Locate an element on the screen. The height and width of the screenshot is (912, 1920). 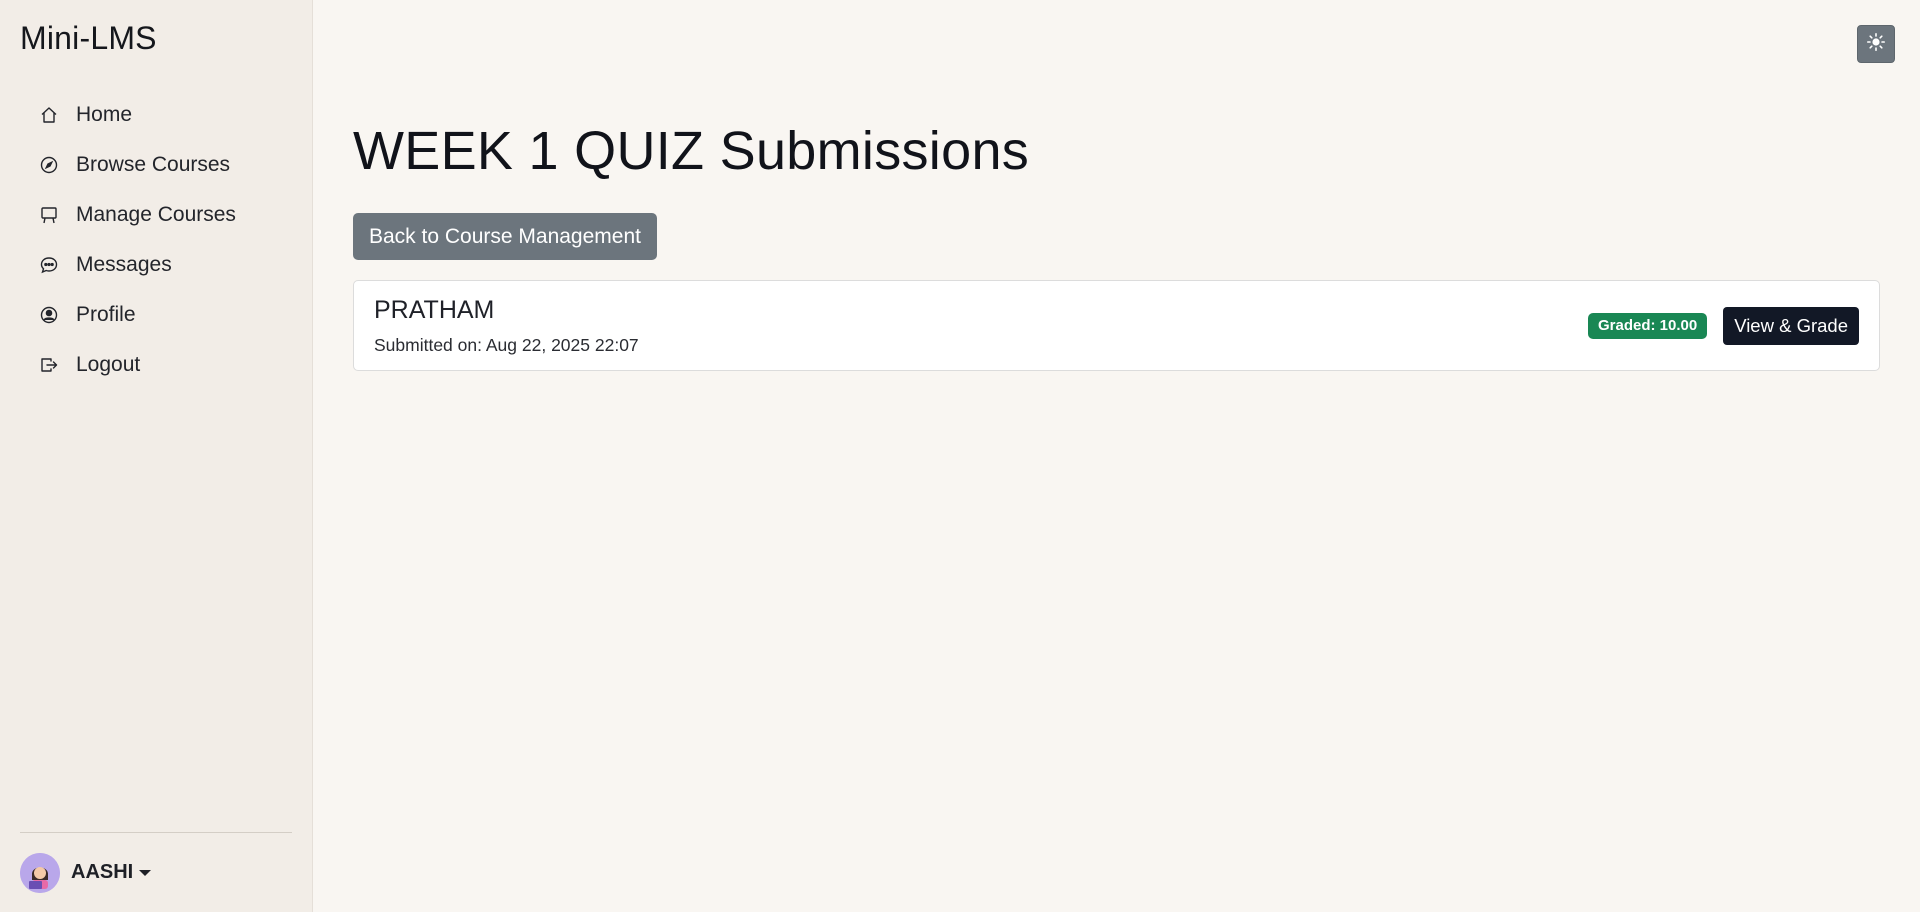
submission-info: PRATHAM Submitted on: Aug 22, 2025 22:07 is located at coordinates (506, 325).